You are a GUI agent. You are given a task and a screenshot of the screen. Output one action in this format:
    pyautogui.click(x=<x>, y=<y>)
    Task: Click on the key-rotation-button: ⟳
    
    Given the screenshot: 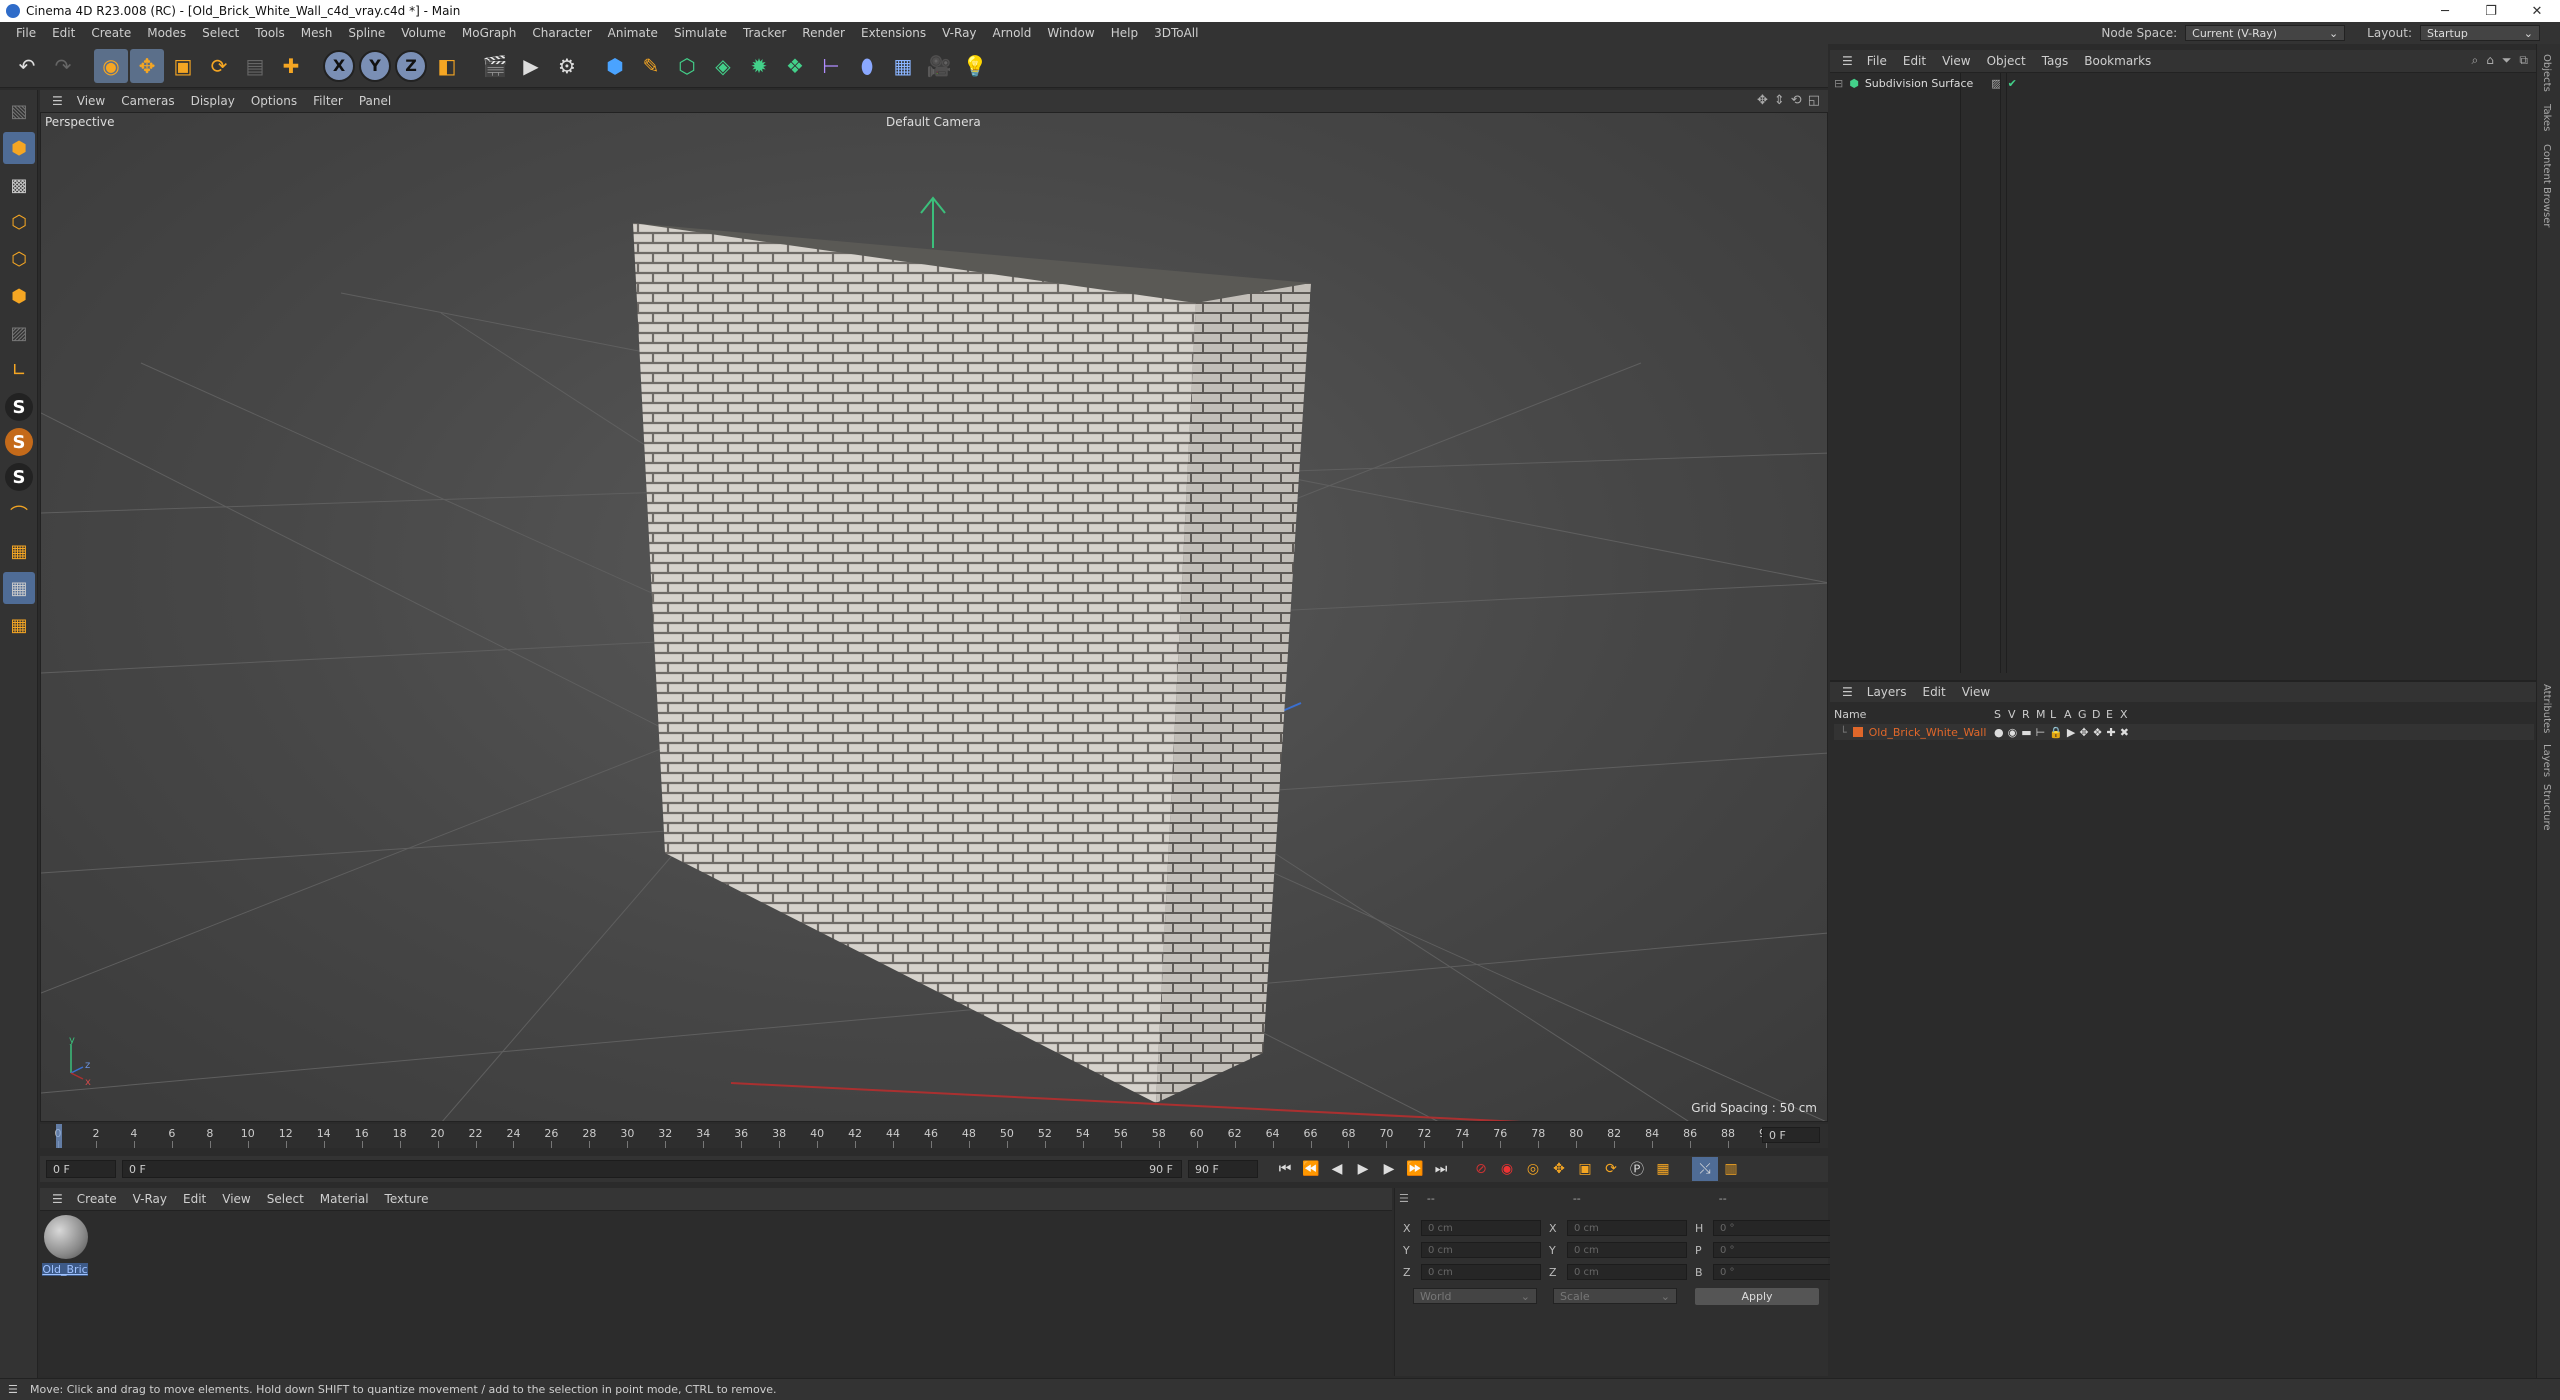 What is the action you would take?
    pyautogui.click(x=1611, y=1169)
    